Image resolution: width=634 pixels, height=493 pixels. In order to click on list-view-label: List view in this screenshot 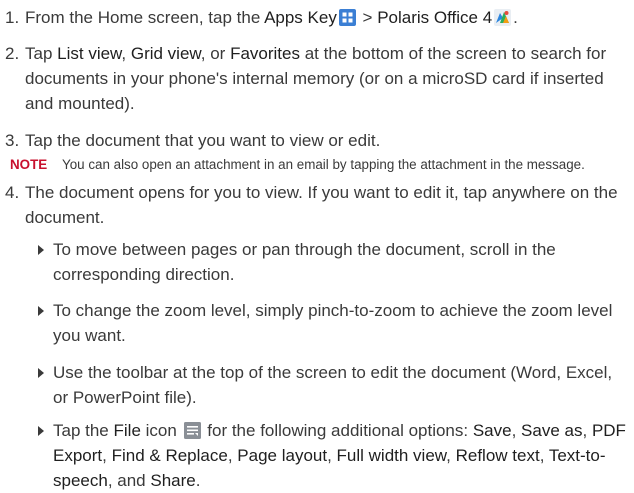, I will do `click(89, 53)`.